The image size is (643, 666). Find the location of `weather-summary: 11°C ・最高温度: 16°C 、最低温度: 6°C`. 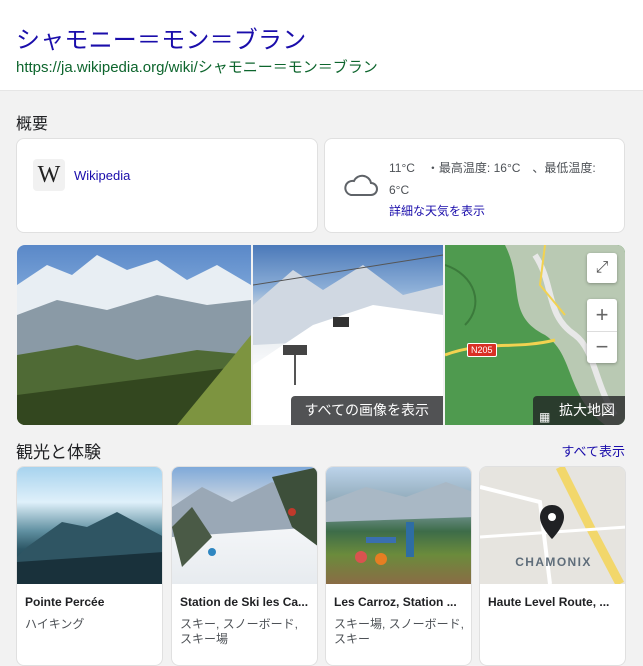

weather-summary: 11°C ・最高温度: 16°C 、最低温度: 6°C is located at coordinates (492, 179).